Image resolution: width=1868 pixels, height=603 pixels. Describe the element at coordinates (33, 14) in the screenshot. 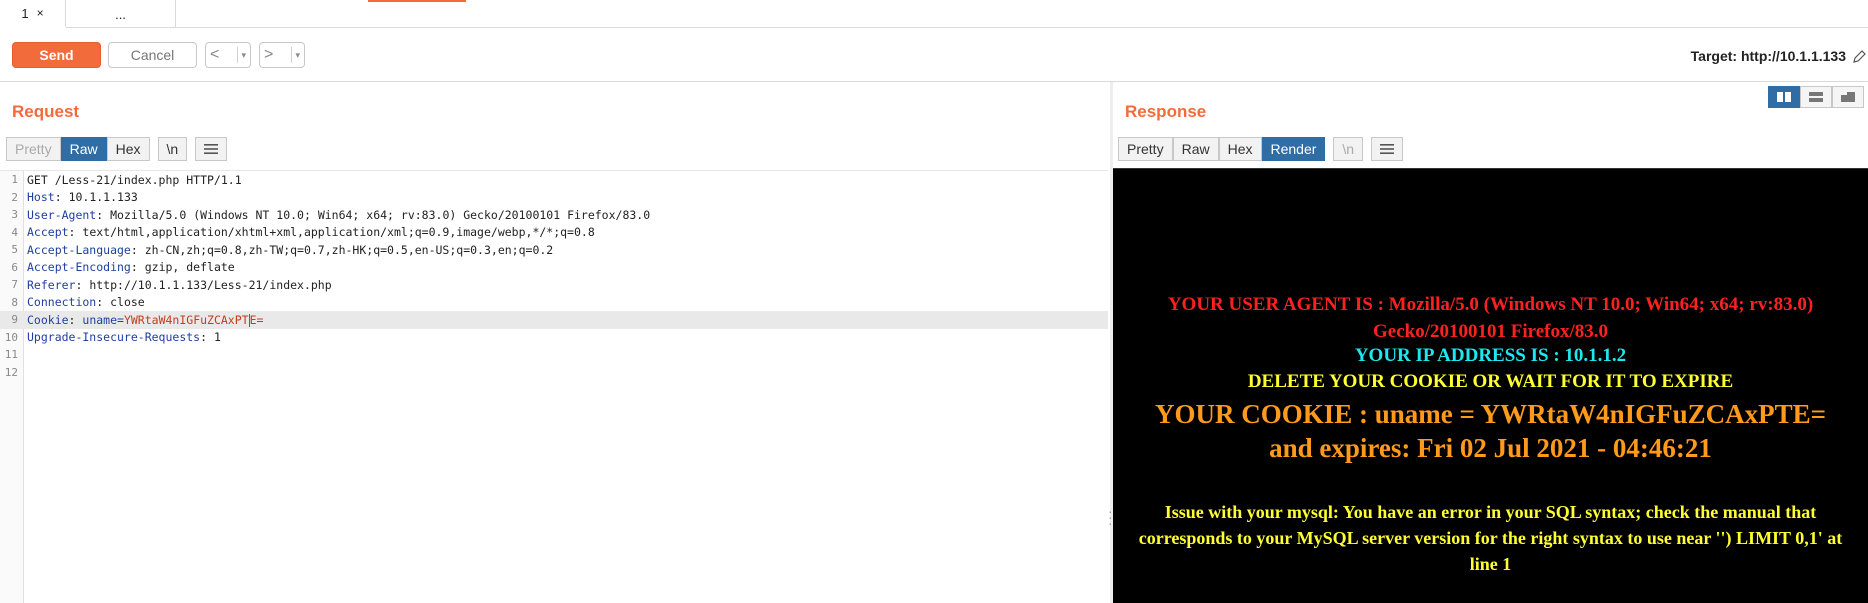

I see `tab-1: 1 ×` at that location.